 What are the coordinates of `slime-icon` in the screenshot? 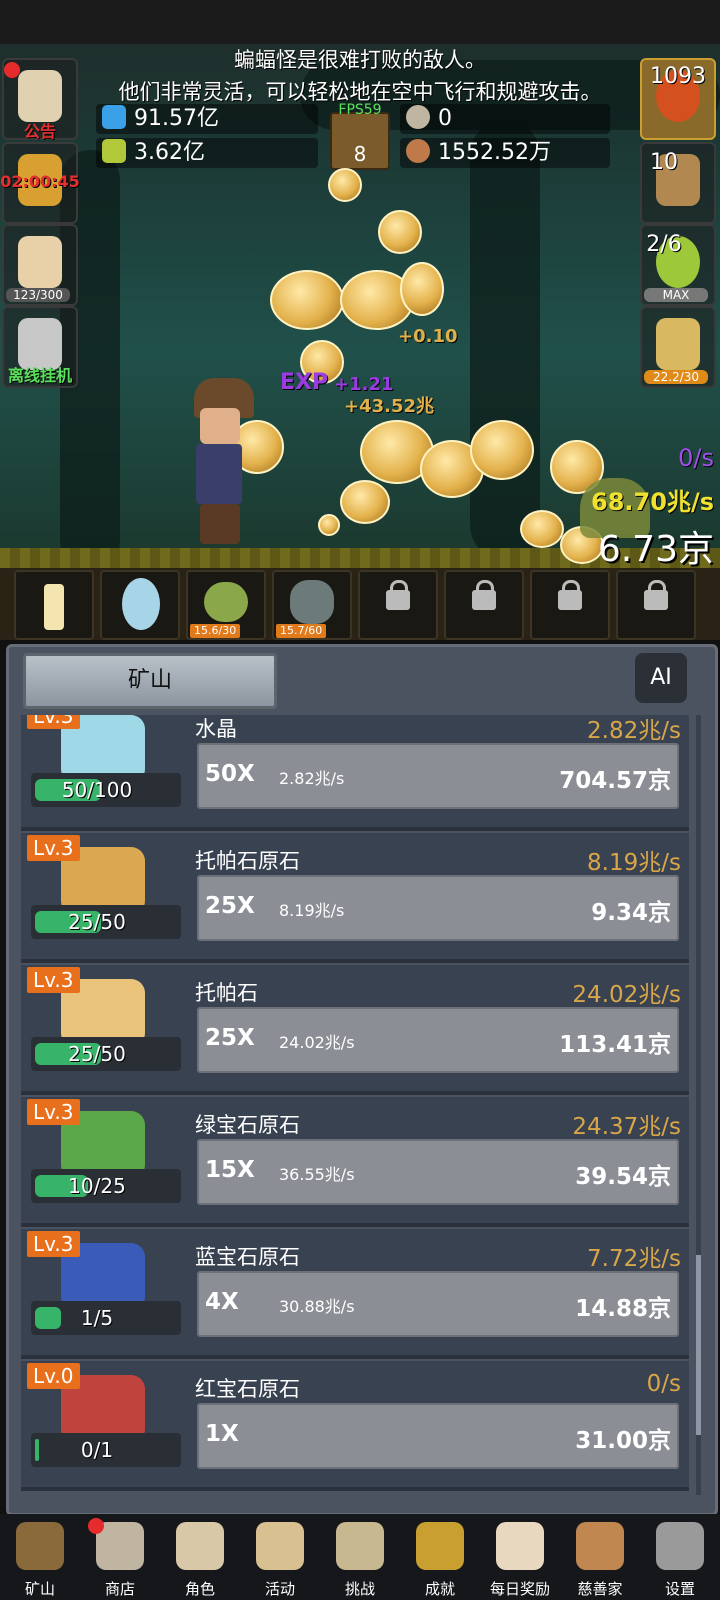 It's located at (226, 602).